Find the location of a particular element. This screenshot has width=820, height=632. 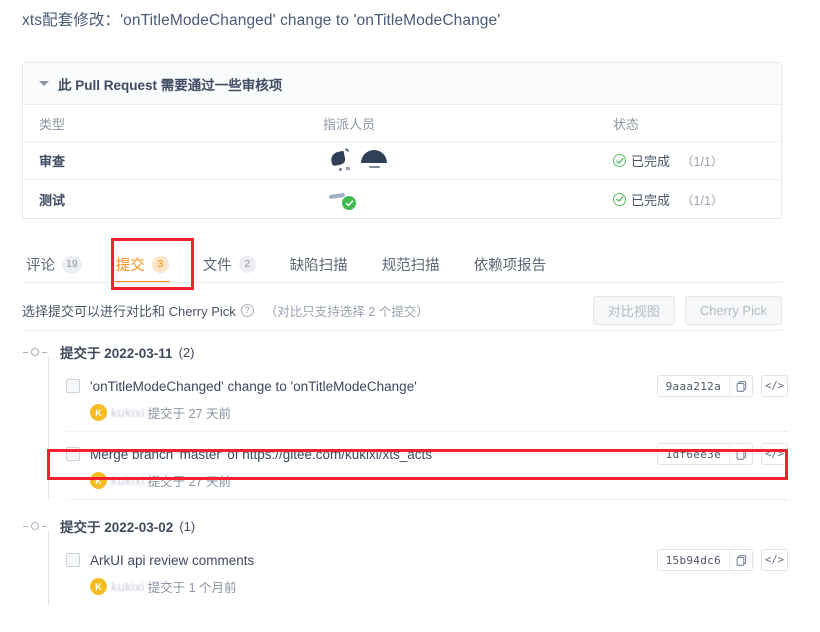

commit-group-date: 提交于 2022-03-11 is located at coordinates (116, 353).